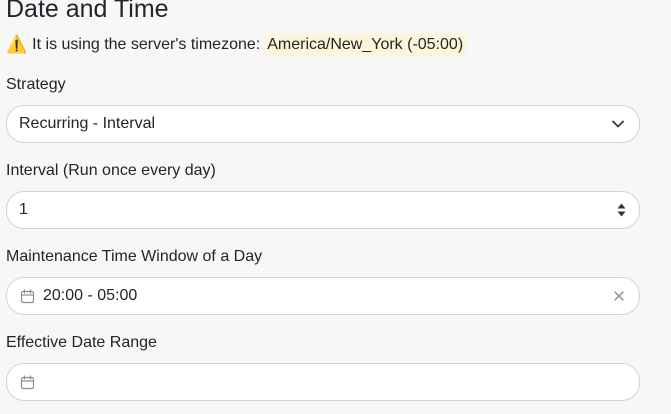 The image size is (671, 414). I want to click on warning-icon: ⚠️, so click(17, 44).